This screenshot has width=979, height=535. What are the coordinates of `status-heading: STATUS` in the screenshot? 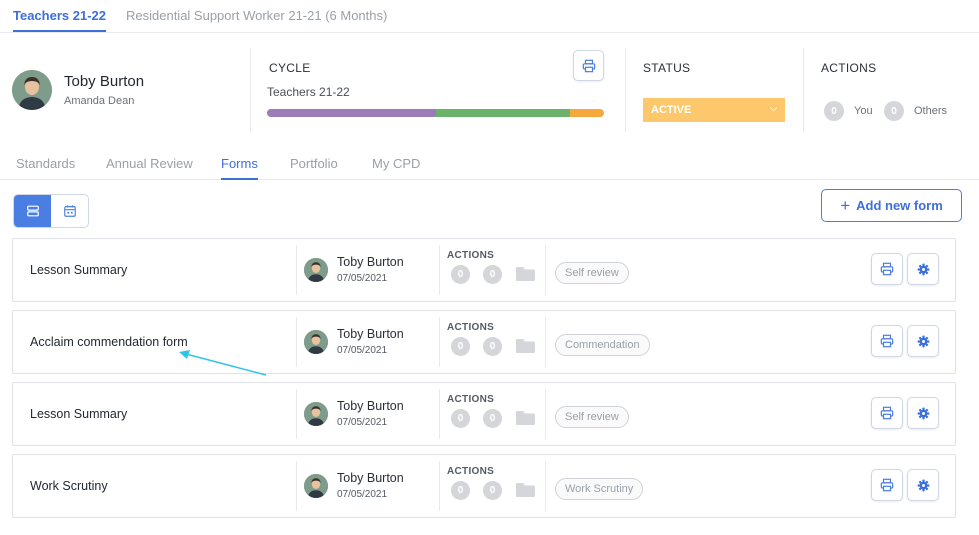 It's located at (667, 68).